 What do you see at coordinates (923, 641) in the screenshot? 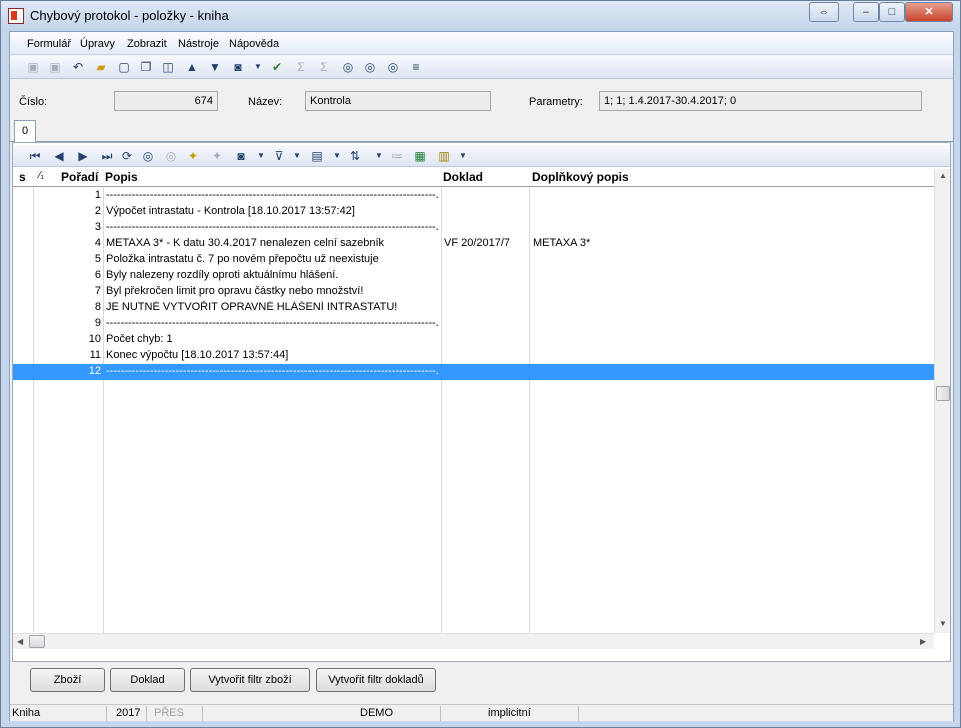
I see `scroll-right-icon: ▶` at bounding box center [923, 641].